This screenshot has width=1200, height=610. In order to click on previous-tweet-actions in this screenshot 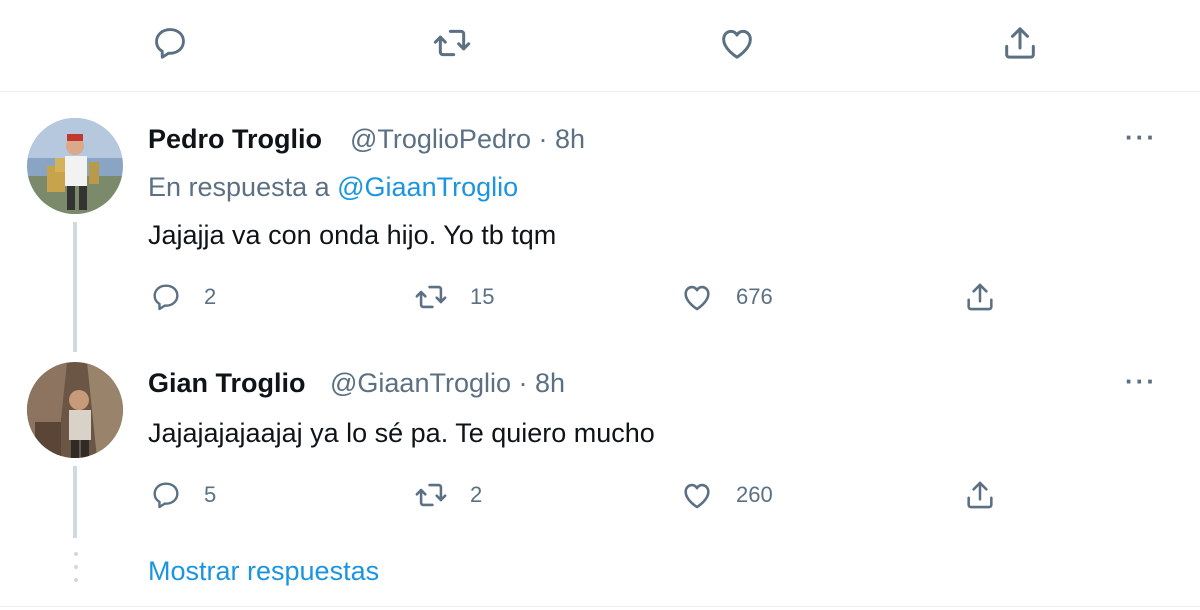, I will do `click(600, 45)`.